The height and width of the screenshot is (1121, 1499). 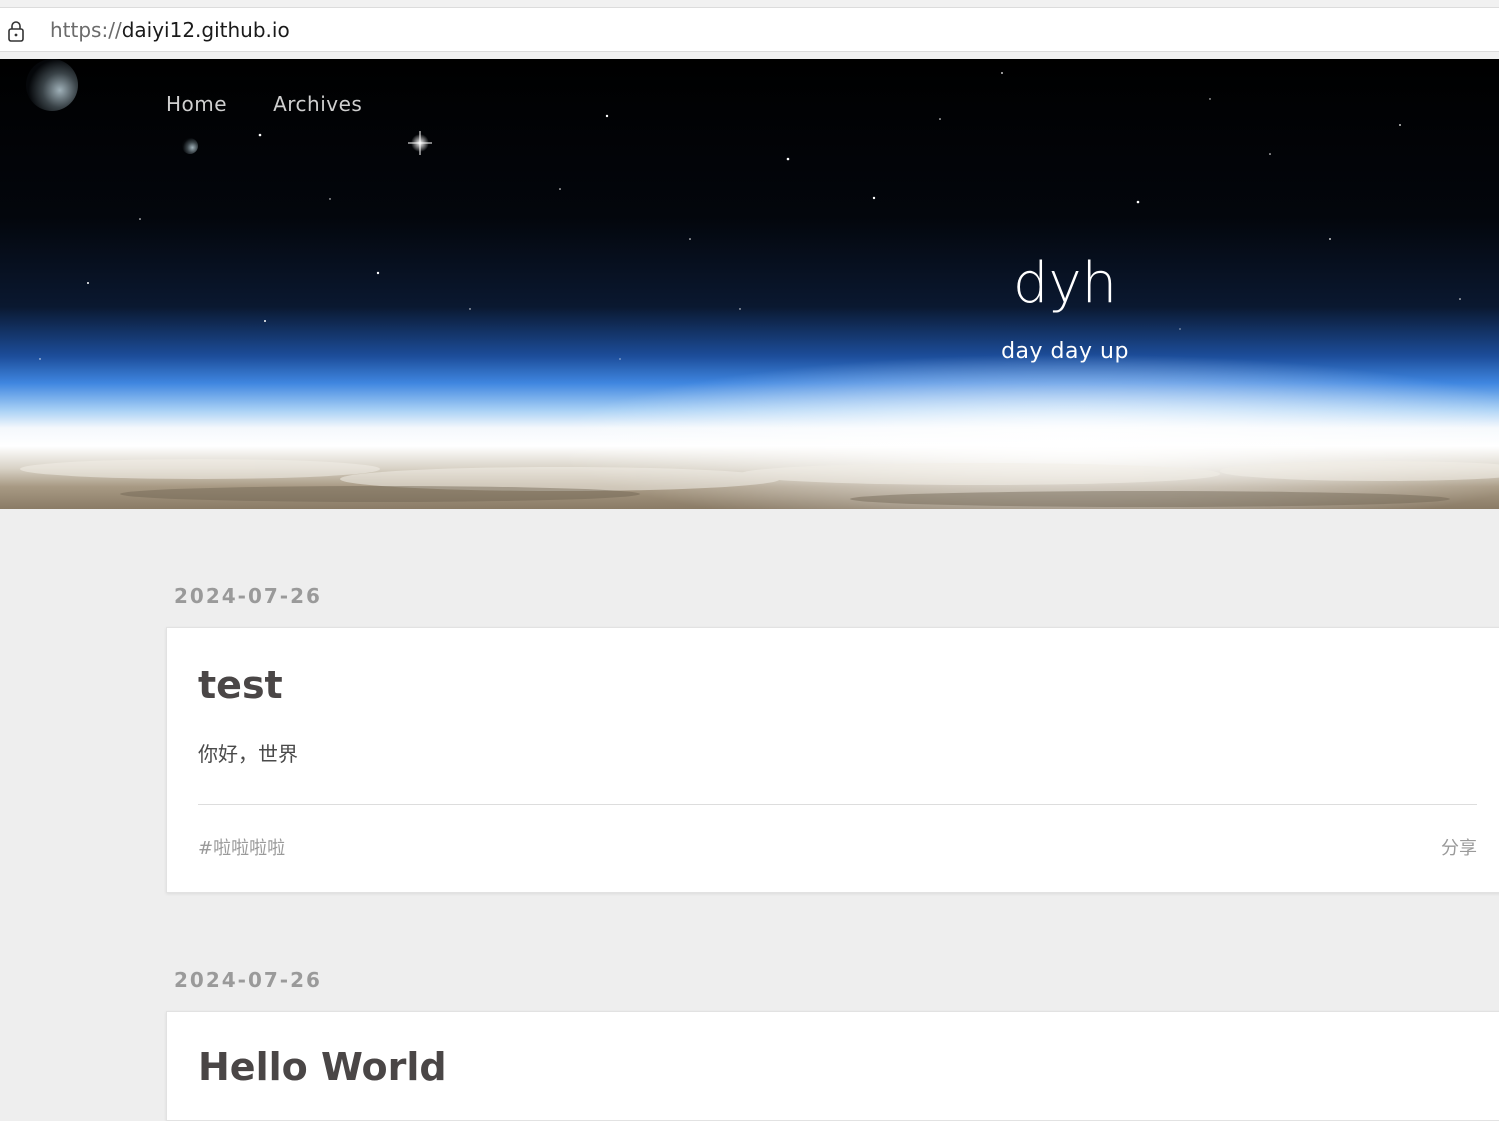 What do you see at coordinates (86, 30) in the screenshot?
I see `url-scheme: https://` at bounding box center [86, 30].